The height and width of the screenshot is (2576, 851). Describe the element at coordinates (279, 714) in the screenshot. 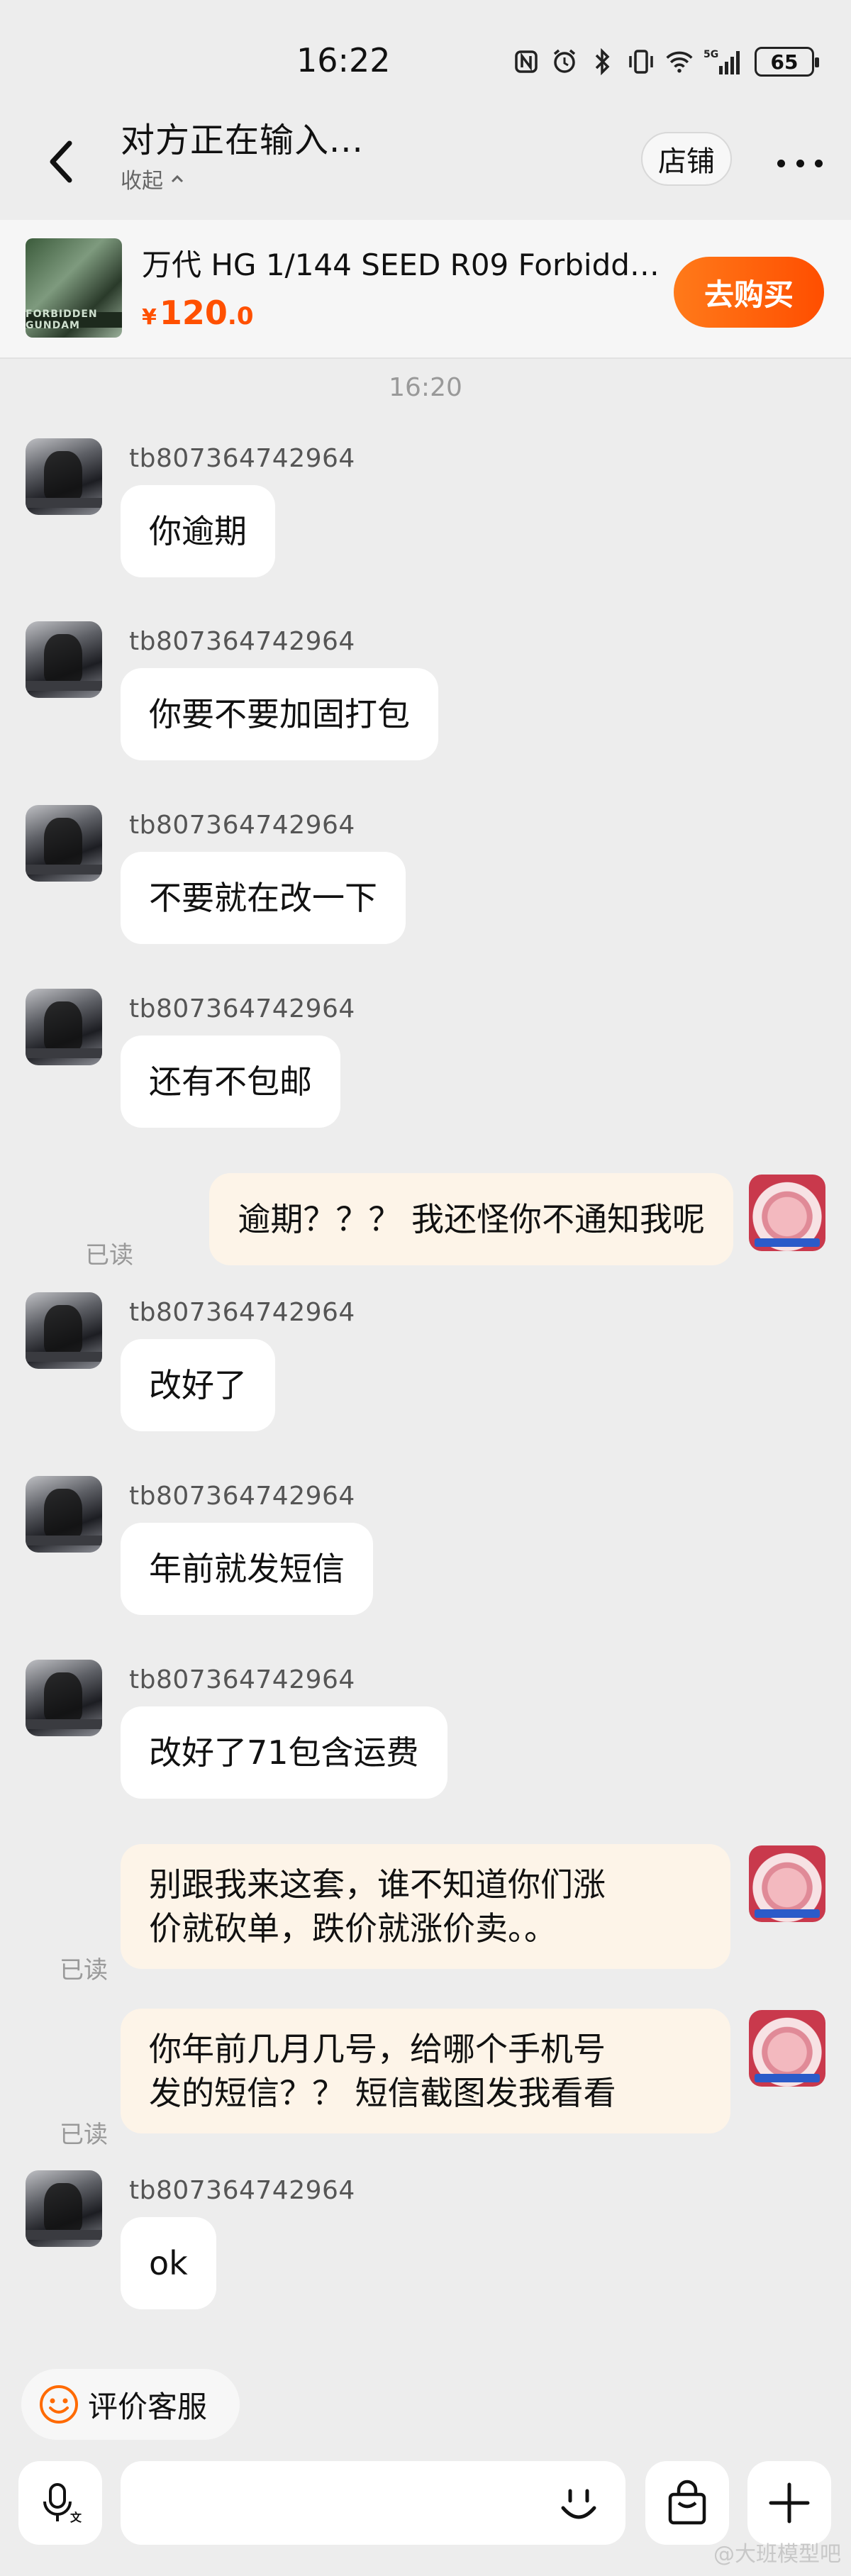

I see `incoming-message-bubble: 你要不要加固打包` at that location.